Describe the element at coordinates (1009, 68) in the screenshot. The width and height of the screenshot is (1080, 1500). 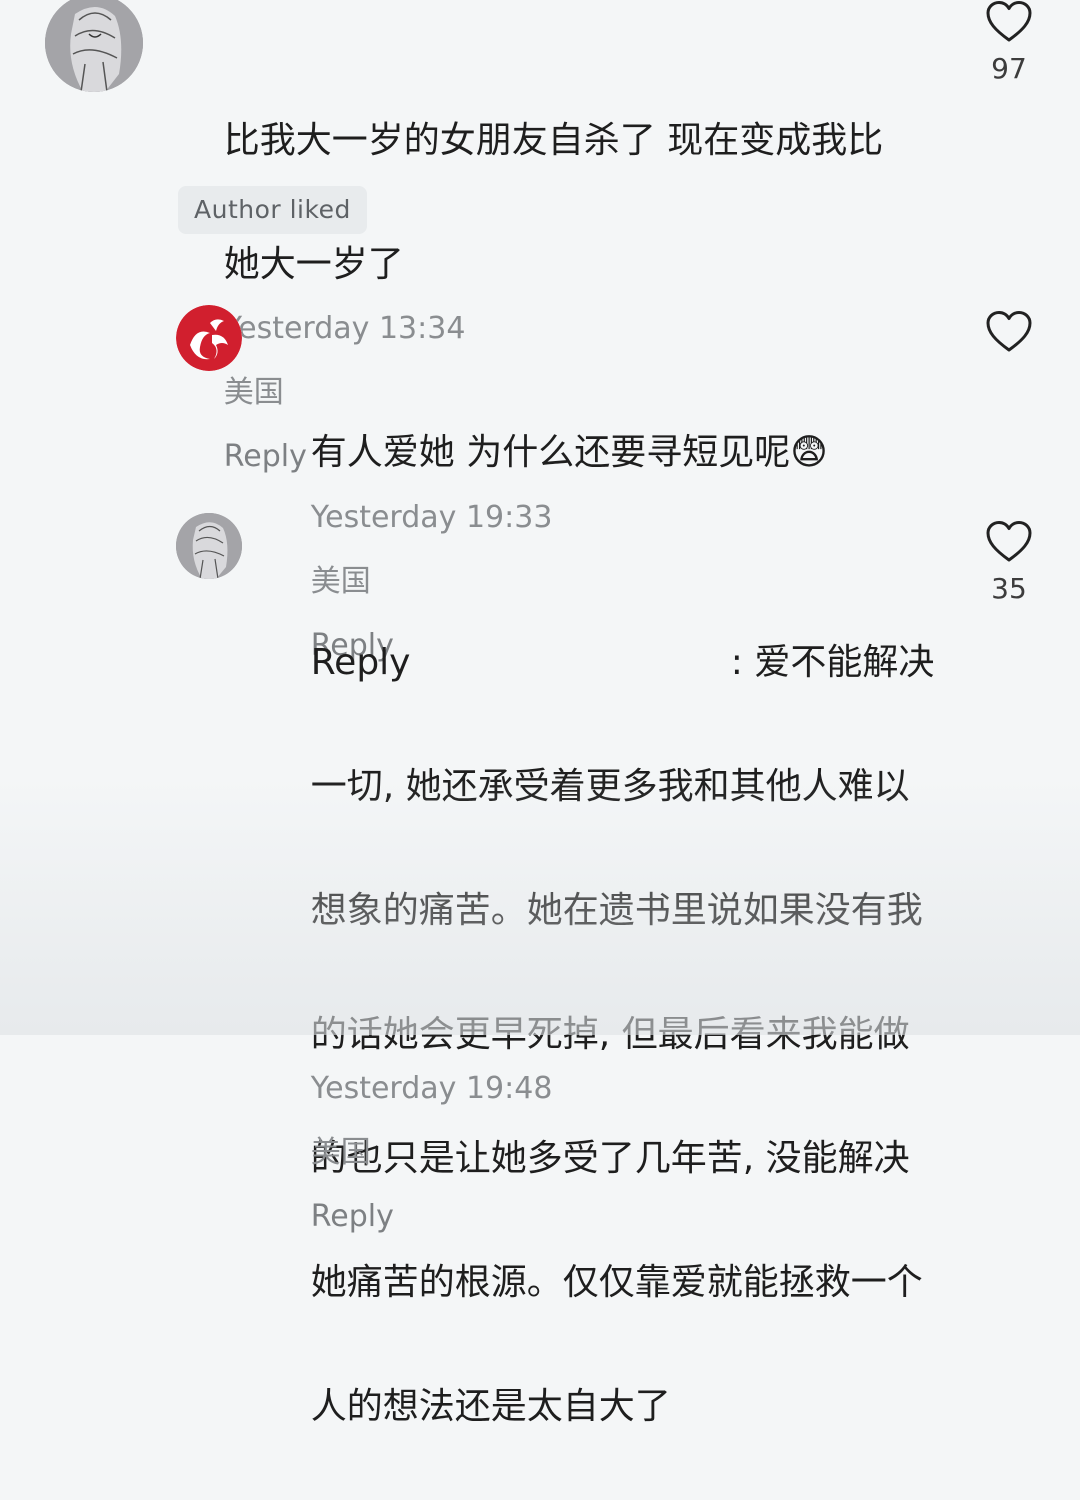
I see `like-count: 97` at that location.